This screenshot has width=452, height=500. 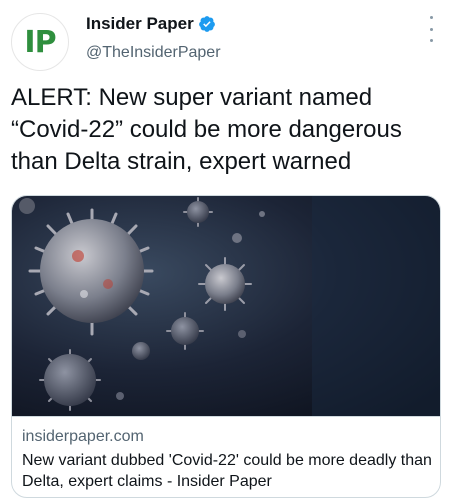 I want to click on display-name: Insider Paper, so click(x=140, y=24).